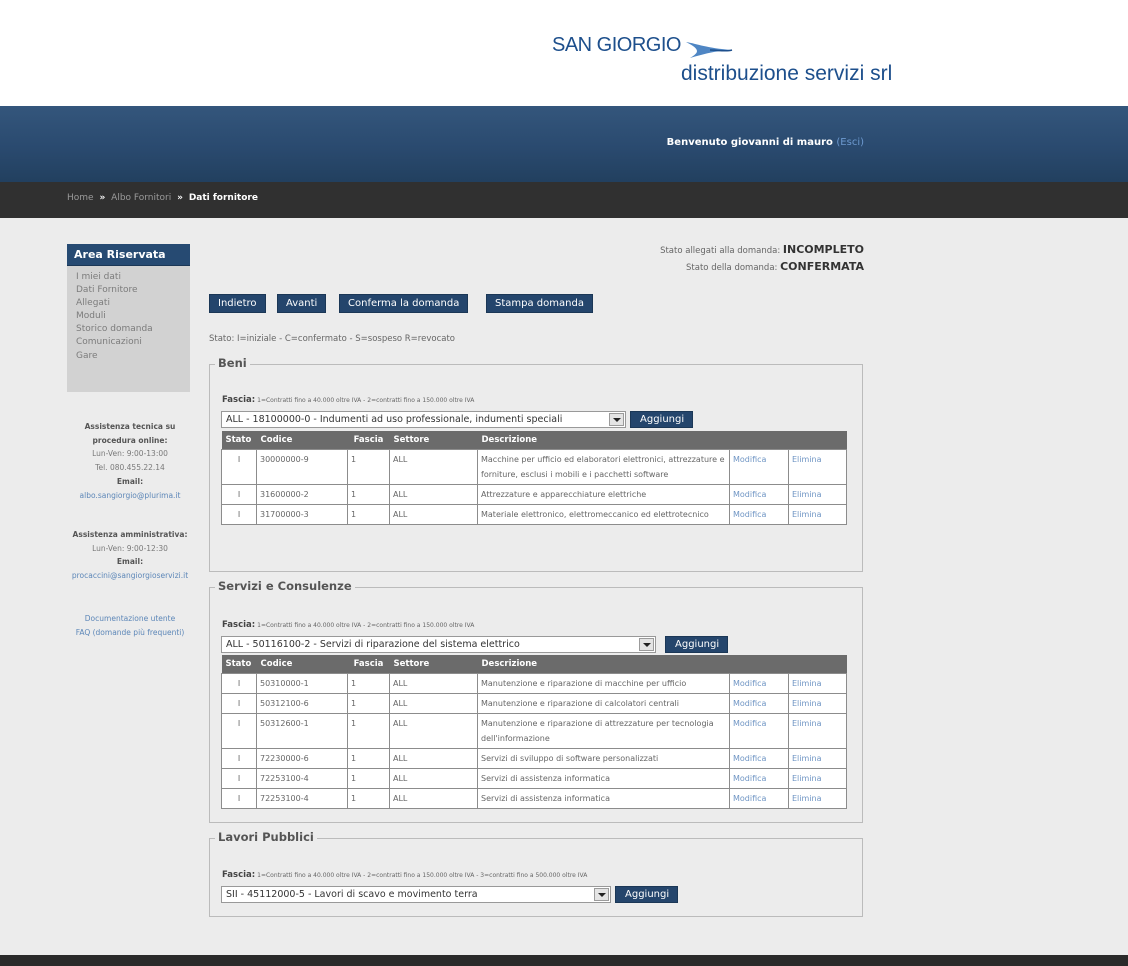  What do you see at coordinates (404, 303) in the screenshot?
I see `confirm-application-button: Conferma la domanda` at bounding box center [404, 303].